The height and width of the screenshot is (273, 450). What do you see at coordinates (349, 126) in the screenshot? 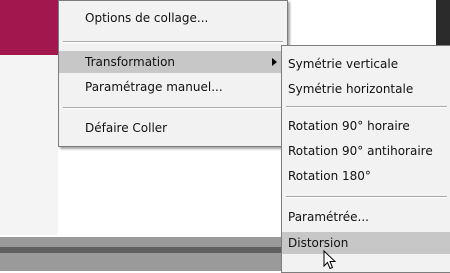
I see `menu-item-label: Rotation 90° horaire` at bounding box center [349, 126].